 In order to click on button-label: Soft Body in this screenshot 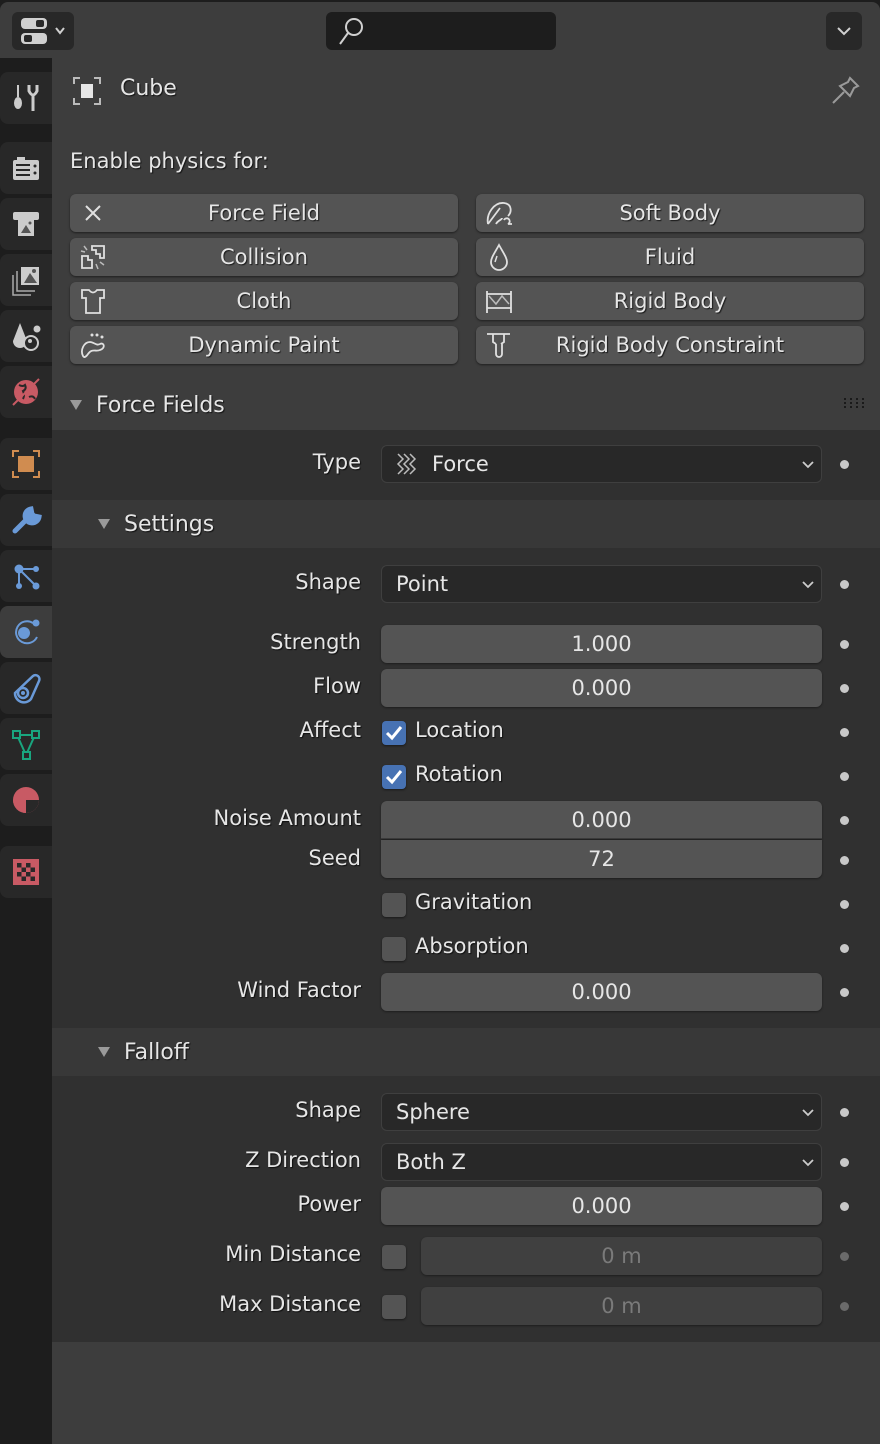, I will do `click(670, 213)`.